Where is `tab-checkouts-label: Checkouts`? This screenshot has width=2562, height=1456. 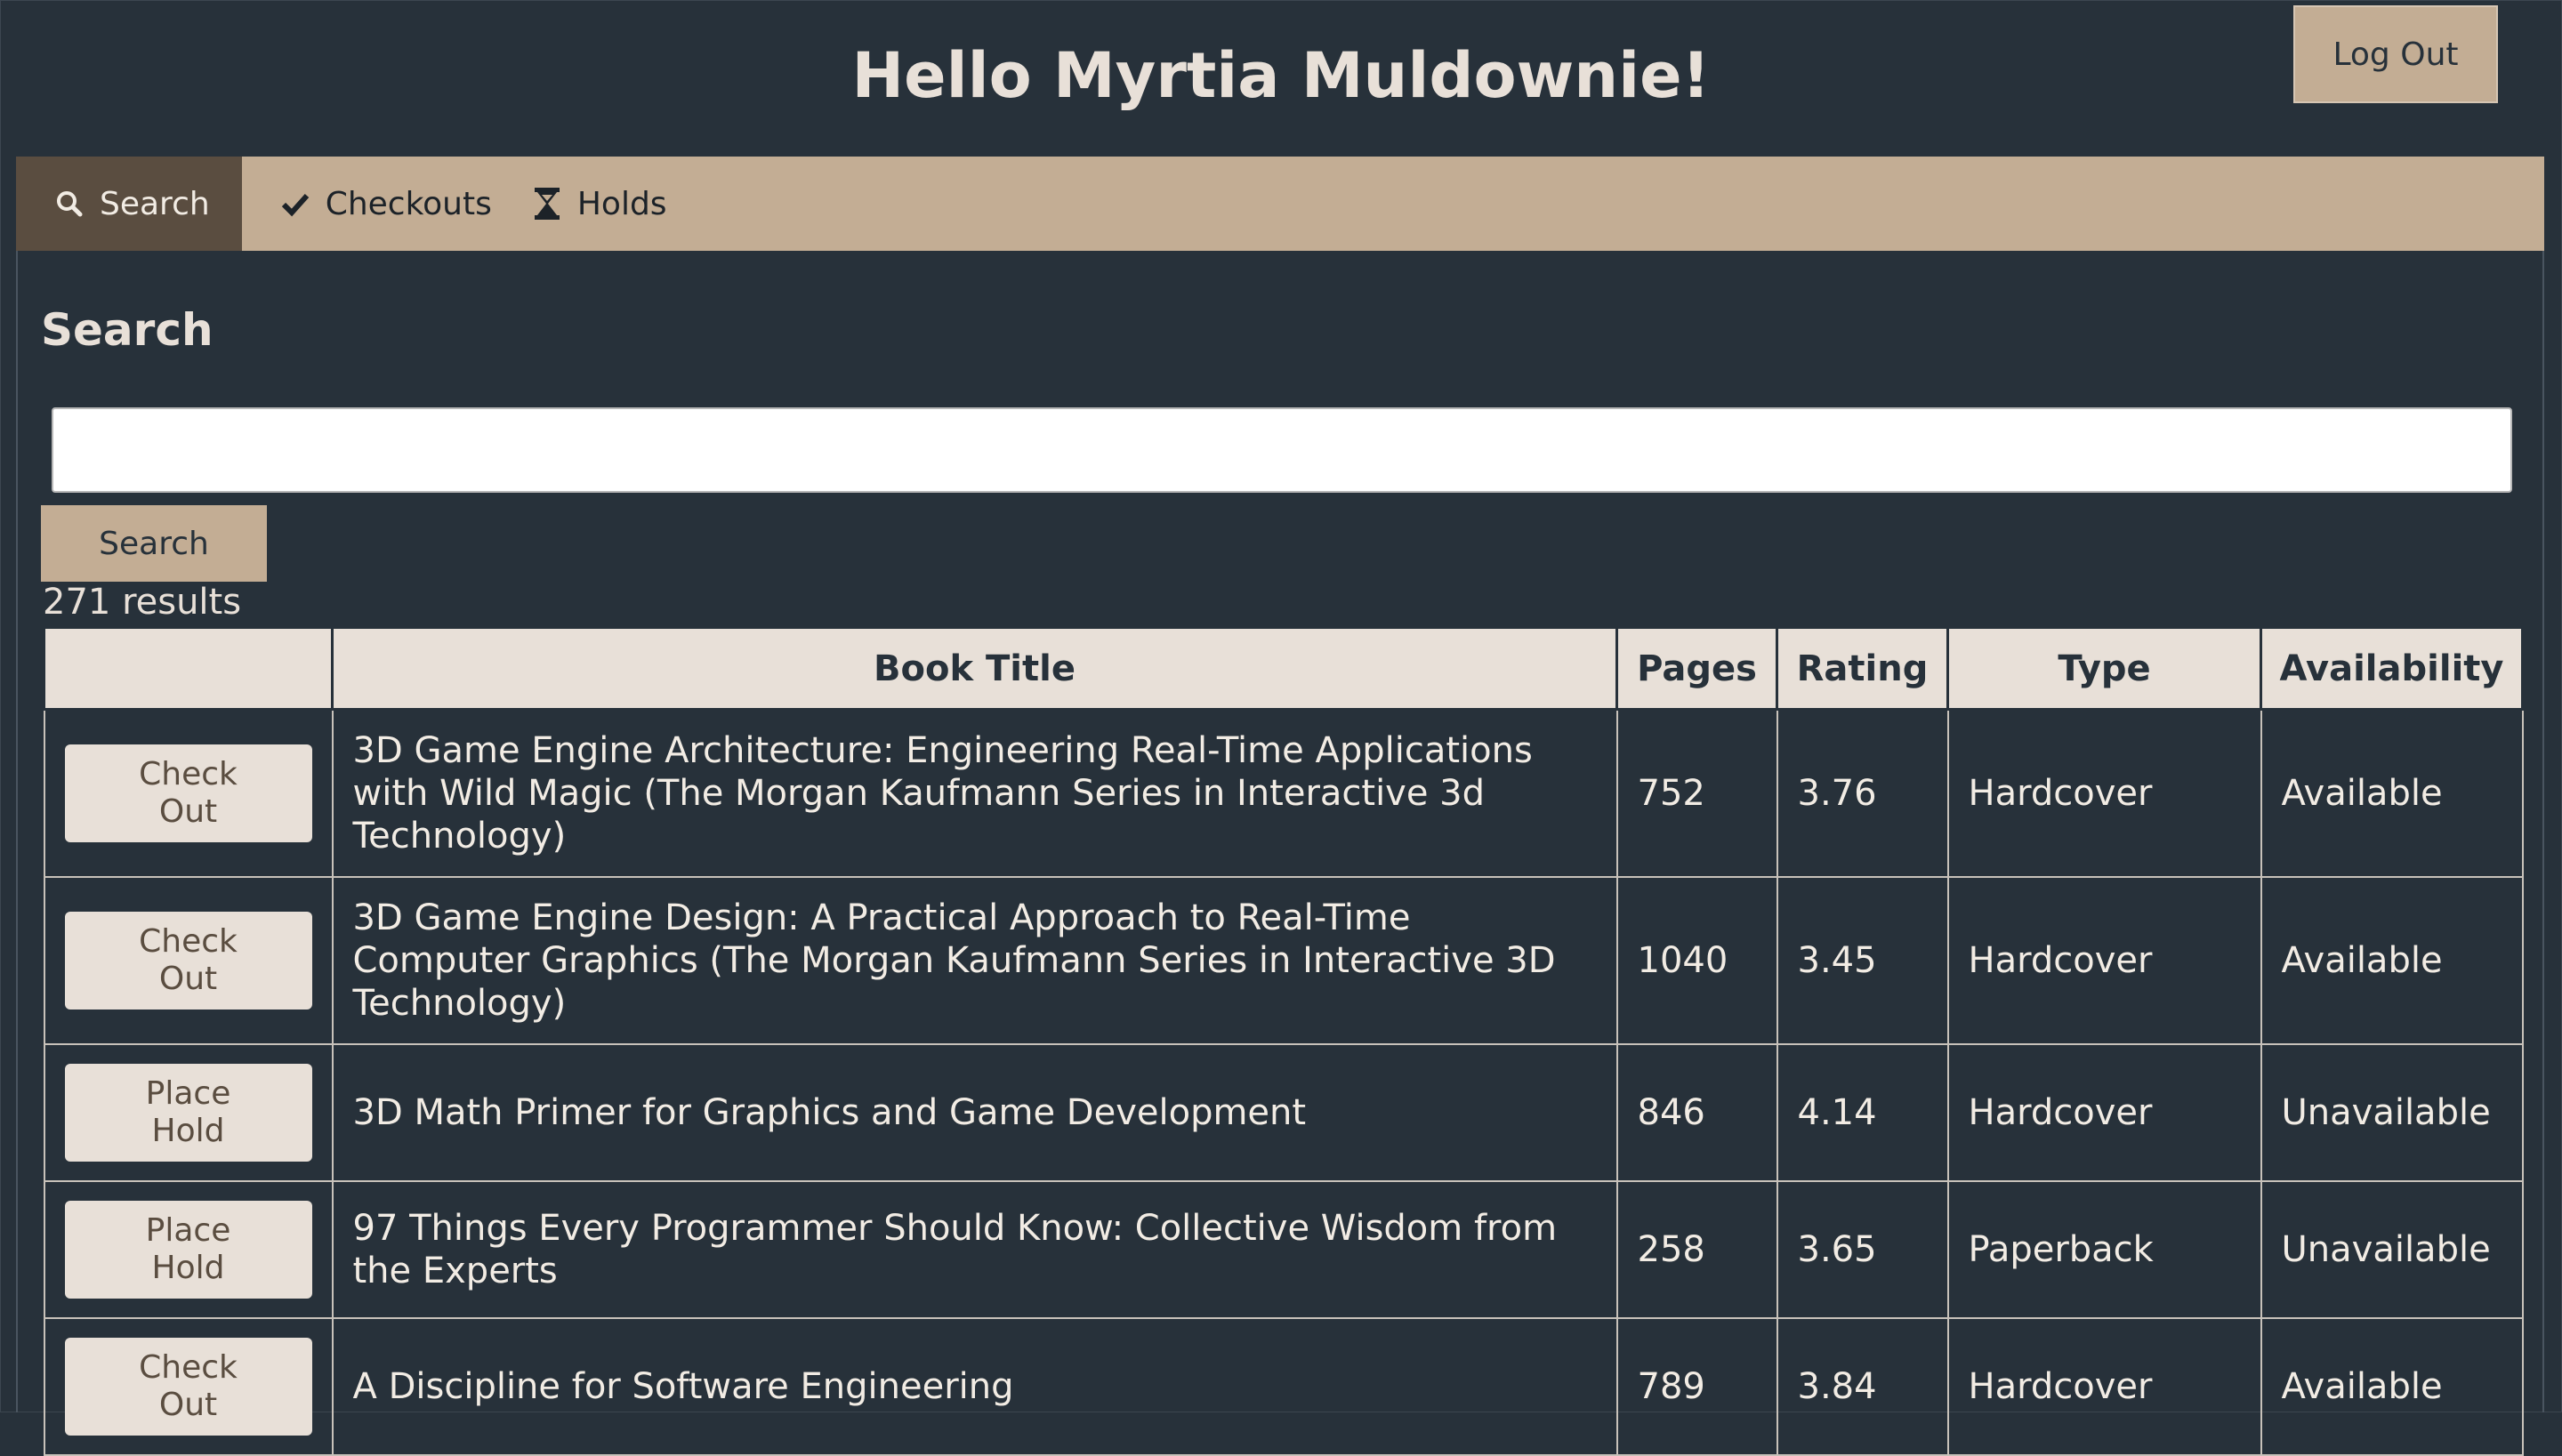
tab-checkouts-label: Checkouts is located at coordinates (408, 203).